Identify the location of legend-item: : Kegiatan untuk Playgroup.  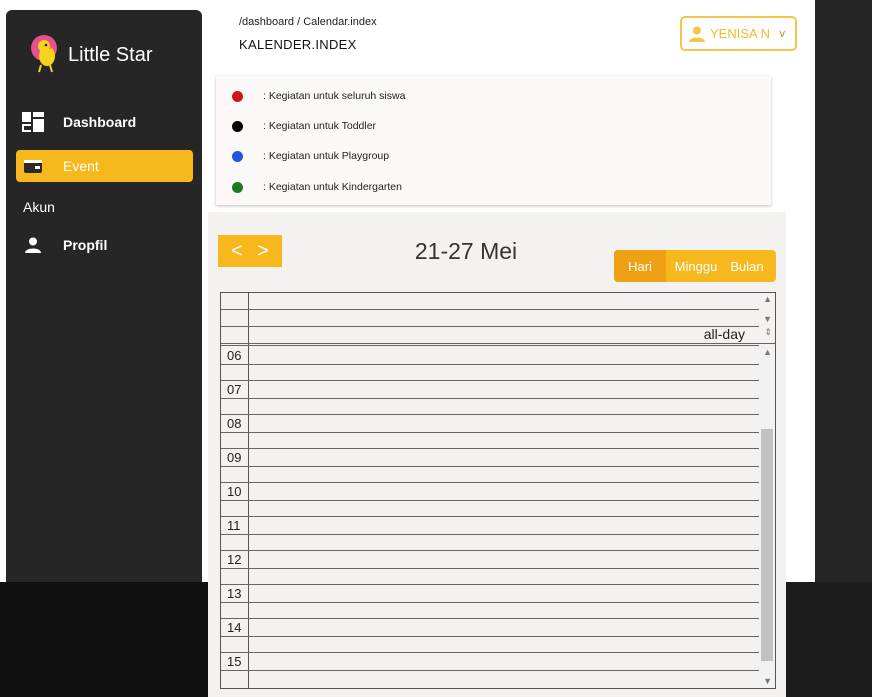
(310, 156).